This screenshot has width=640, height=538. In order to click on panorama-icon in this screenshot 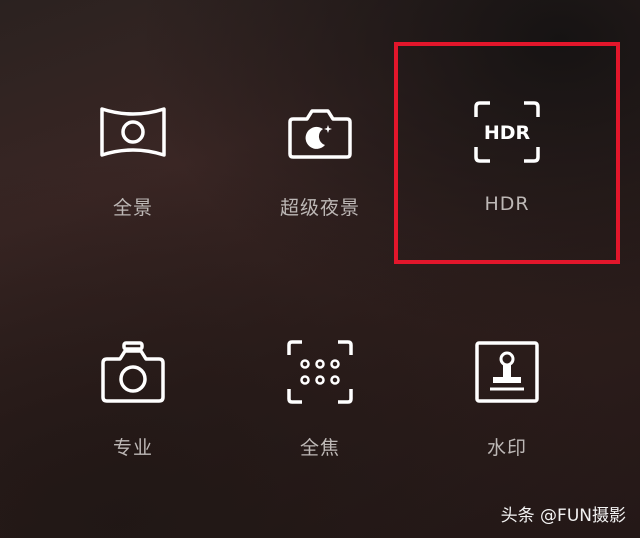, I will do `click(133, 132)`.